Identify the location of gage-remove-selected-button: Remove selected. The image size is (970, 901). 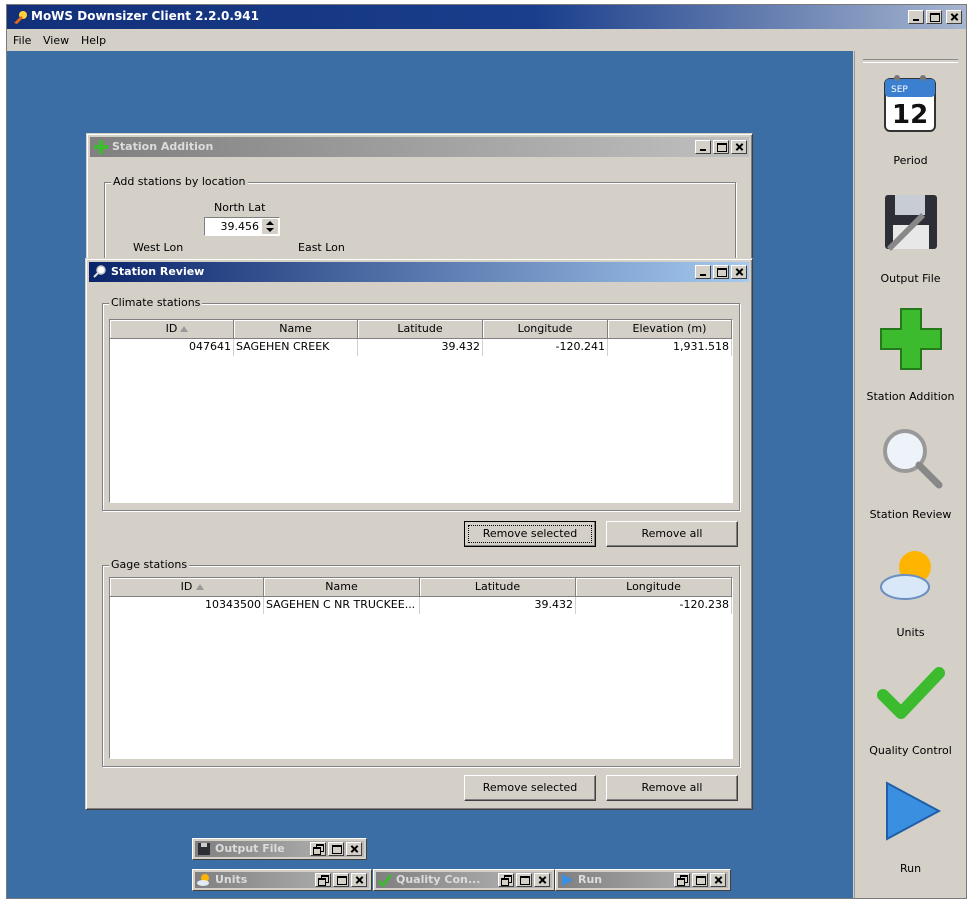
(530, 788).